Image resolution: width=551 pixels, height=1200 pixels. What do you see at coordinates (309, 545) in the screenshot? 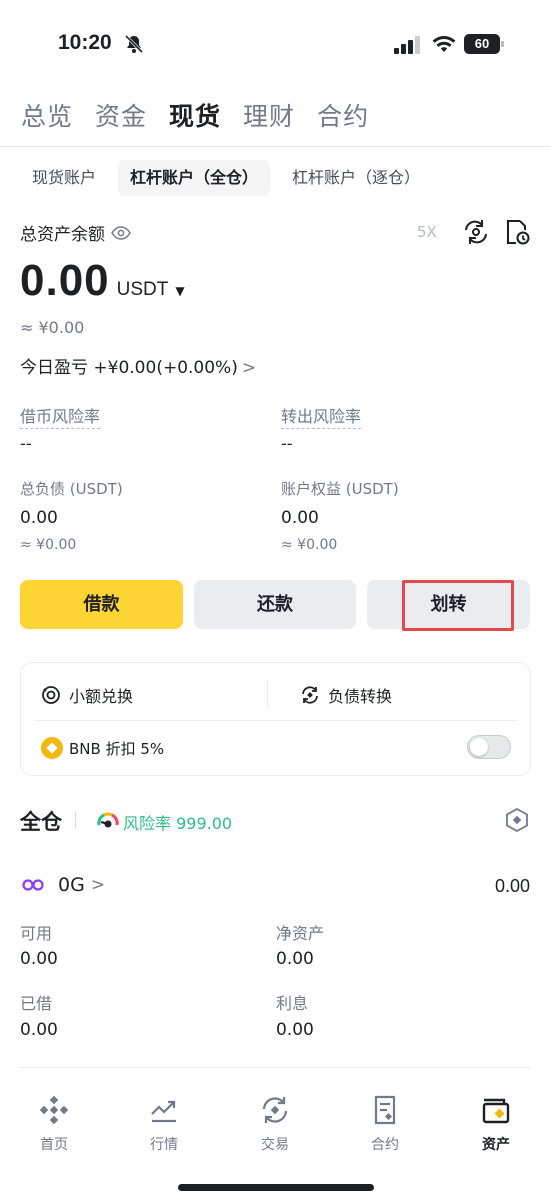
I see `equity-approx: ≈ ¥0.00` at bounding box center [309, 545].